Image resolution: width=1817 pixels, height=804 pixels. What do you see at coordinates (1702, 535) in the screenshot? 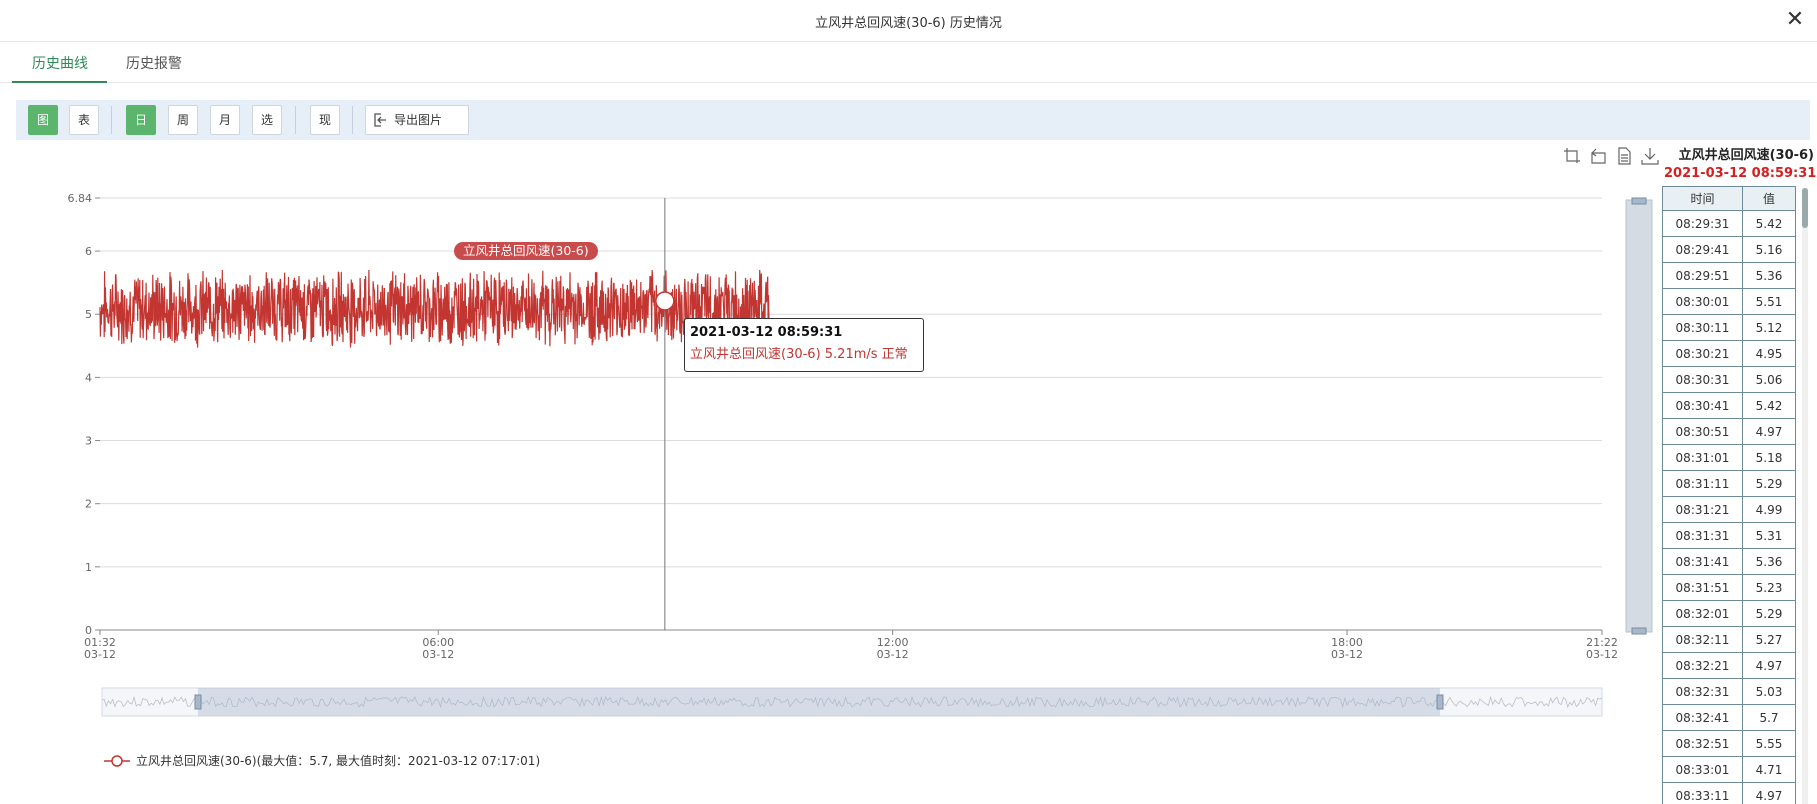
I see `cell-time: 08:31:31` at bounding box center [1702, 535].